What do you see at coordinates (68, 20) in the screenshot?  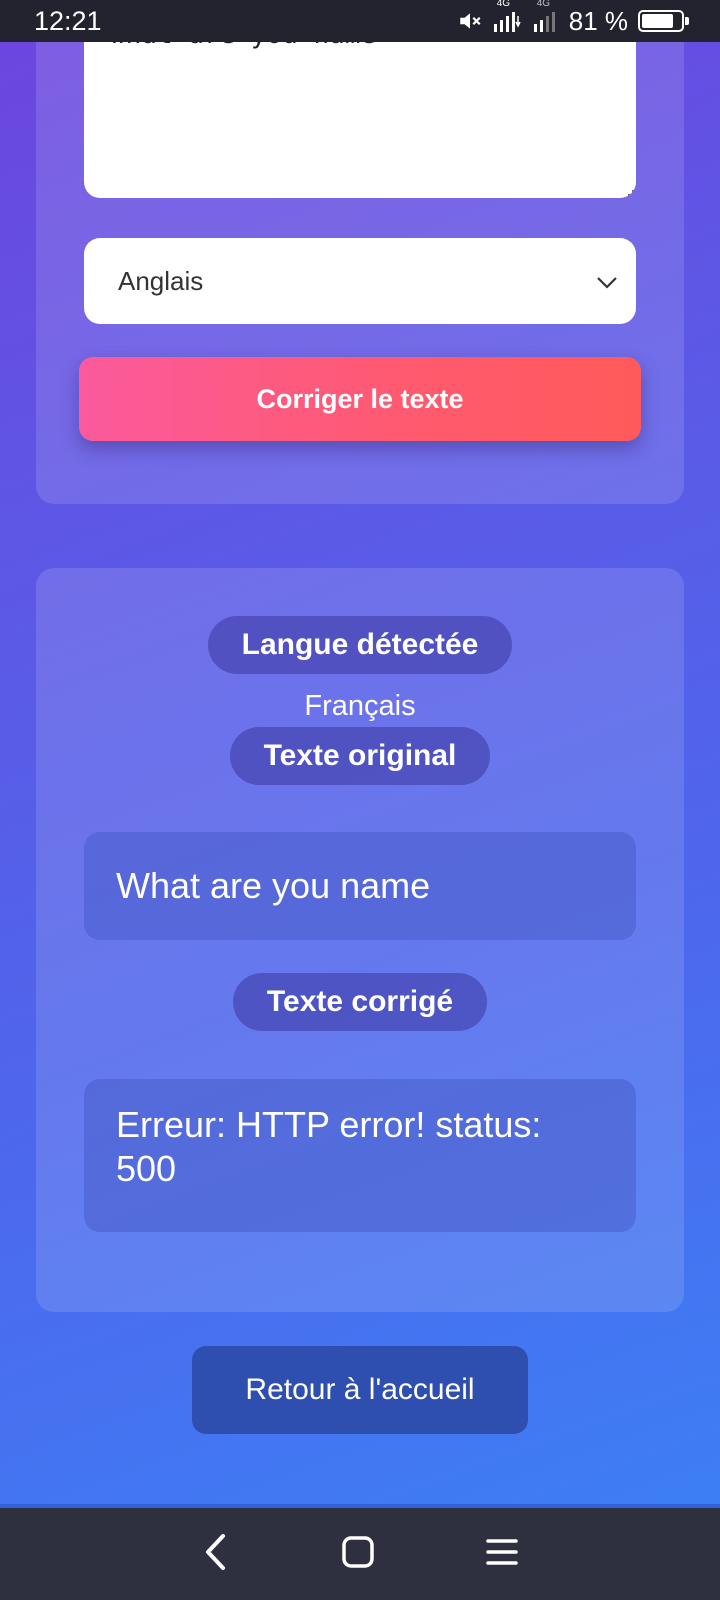 I see `status-time: 12:21` at bounding box center [68, 20].